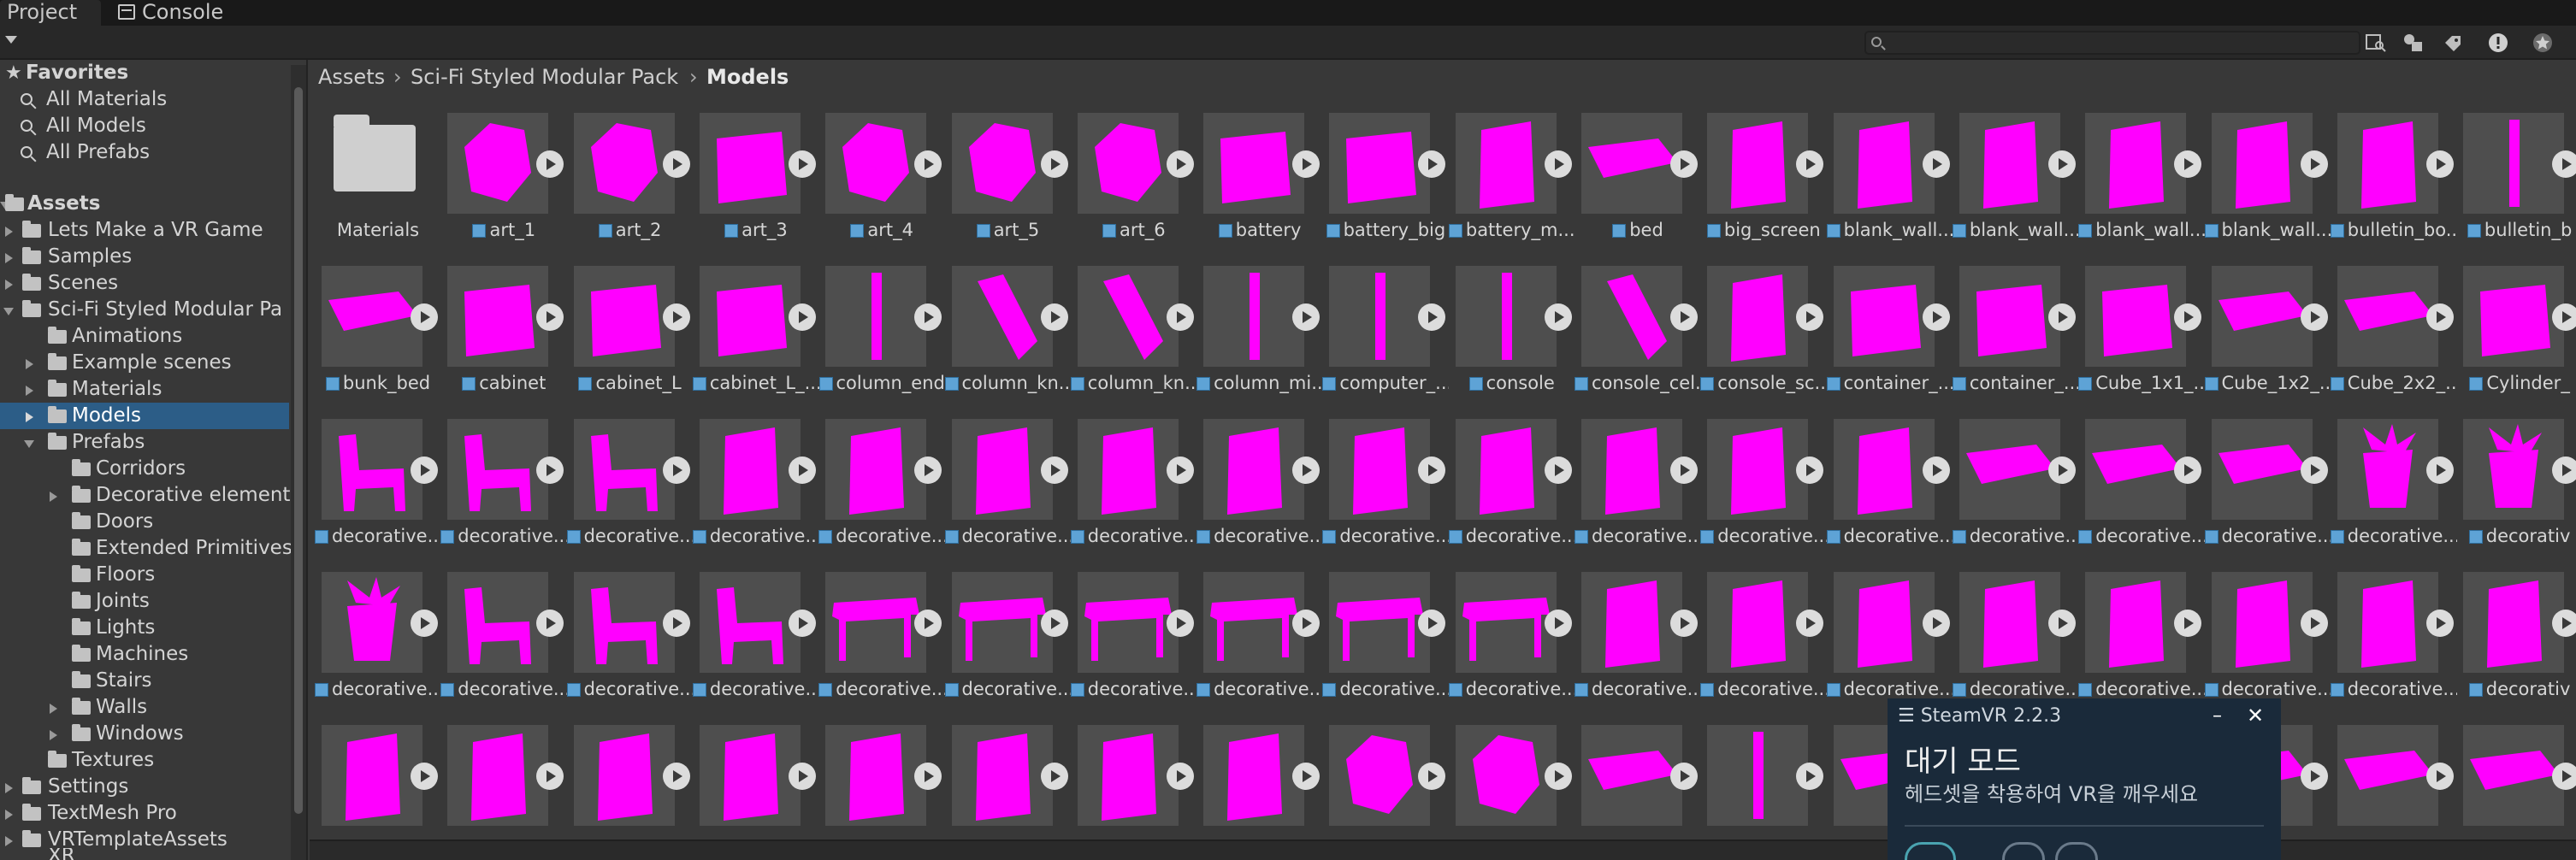  I want to click on filter-by-type-button, so click(2413, 43).